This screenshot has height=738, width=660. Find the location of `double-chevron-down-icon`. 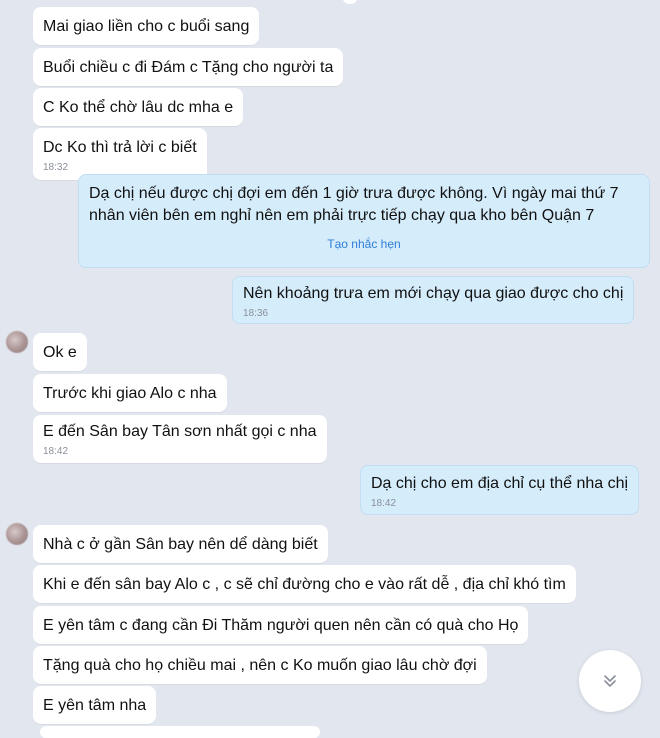

double-chevron-down-icon is located at coordinates (610, 681).